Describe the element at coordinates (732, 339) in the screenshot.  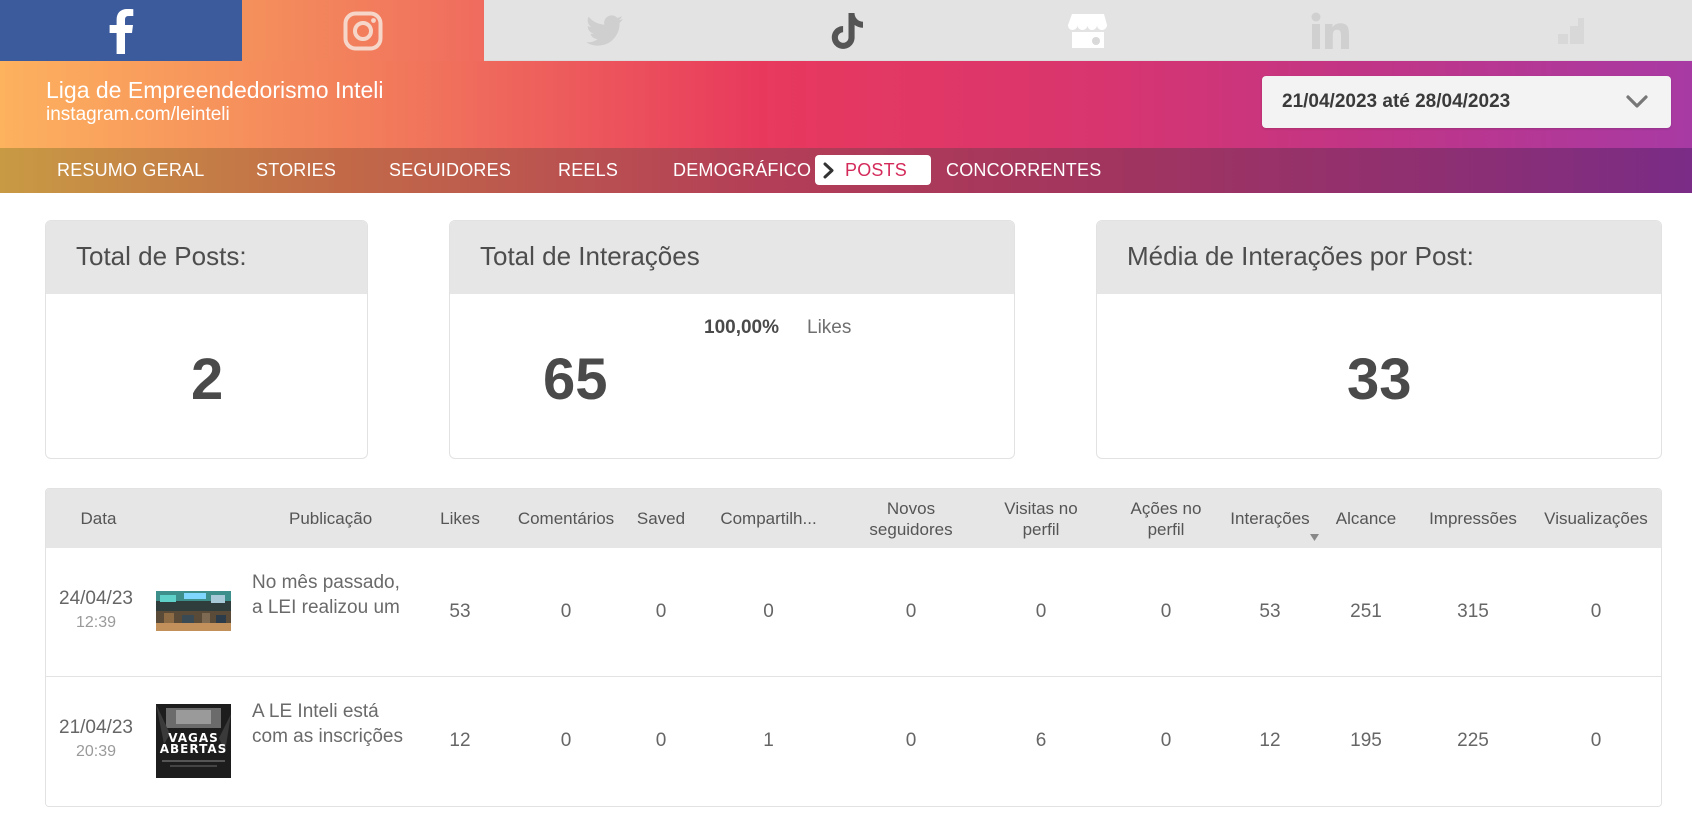
I see `card-total-interactions: Total de Interações 65 100,00% Likes` at that location.